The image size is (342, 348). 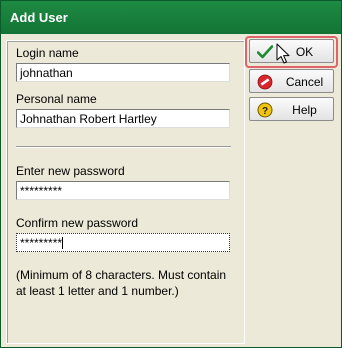 What do you see at coordinates (56, 99) in the screenshot?
I see `personal-name-label: Personal name` at bounding box center [56, 99].